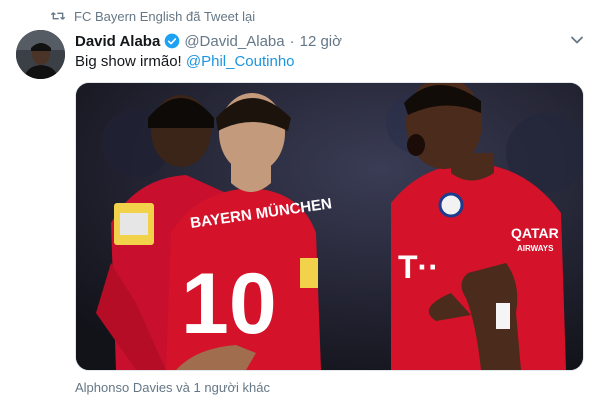 This screenshot has height=400, width=600. I want to click on tweet-text: Big show irmão! @Phil_Coutinho, so click(185, 61).